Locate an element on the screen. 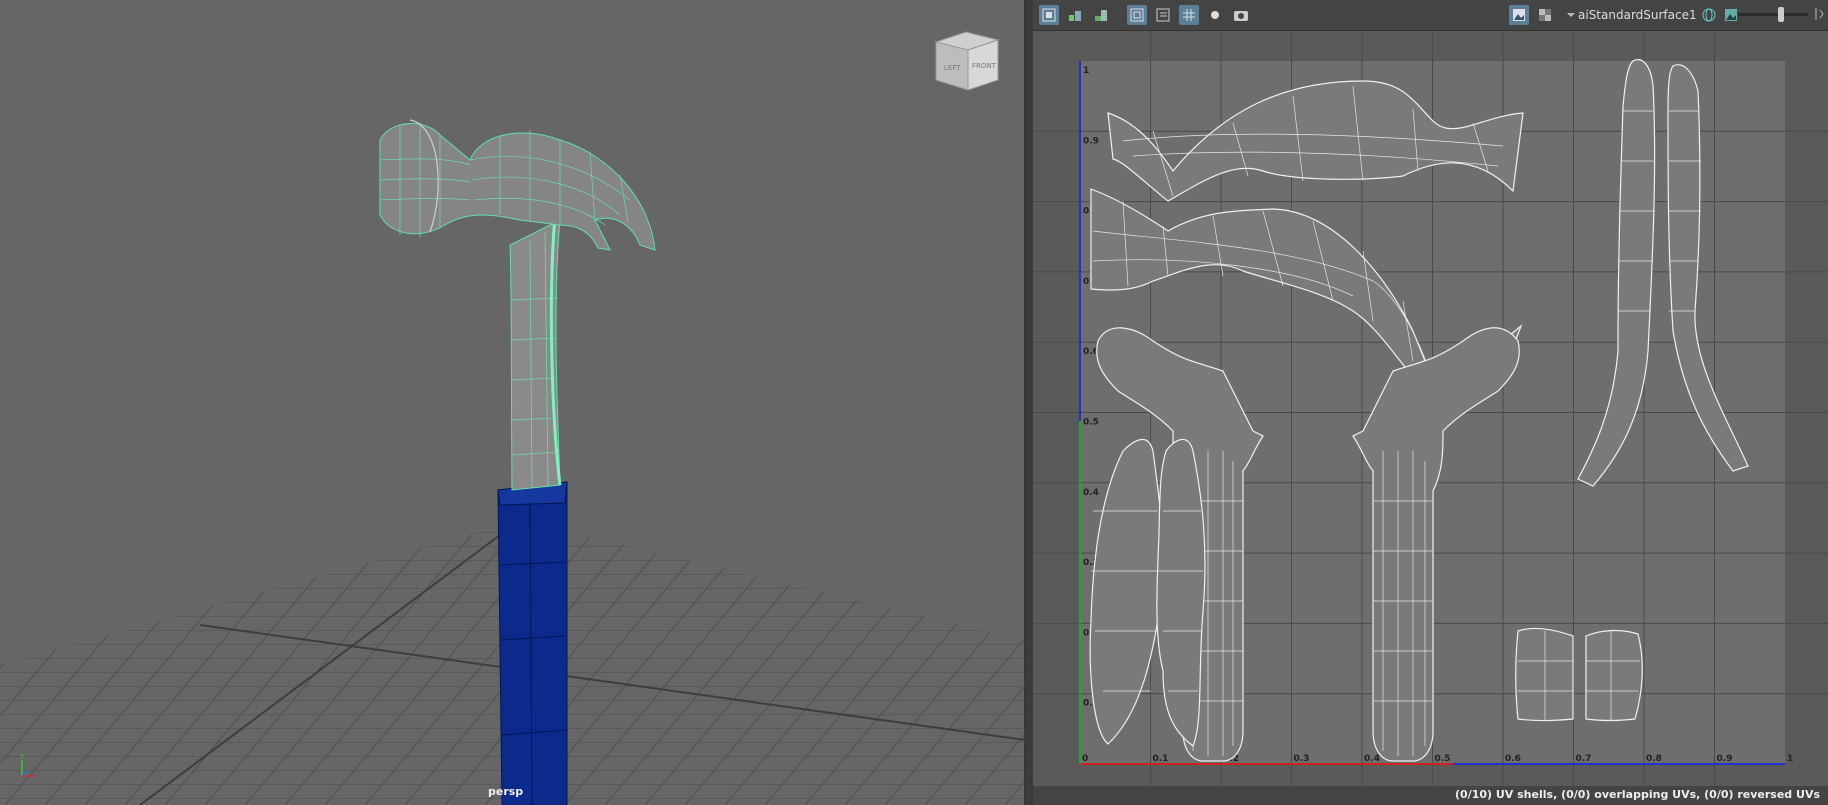 This screenshot has height=805, width=1828. hammer-grip is located at coordinates (532, 643).